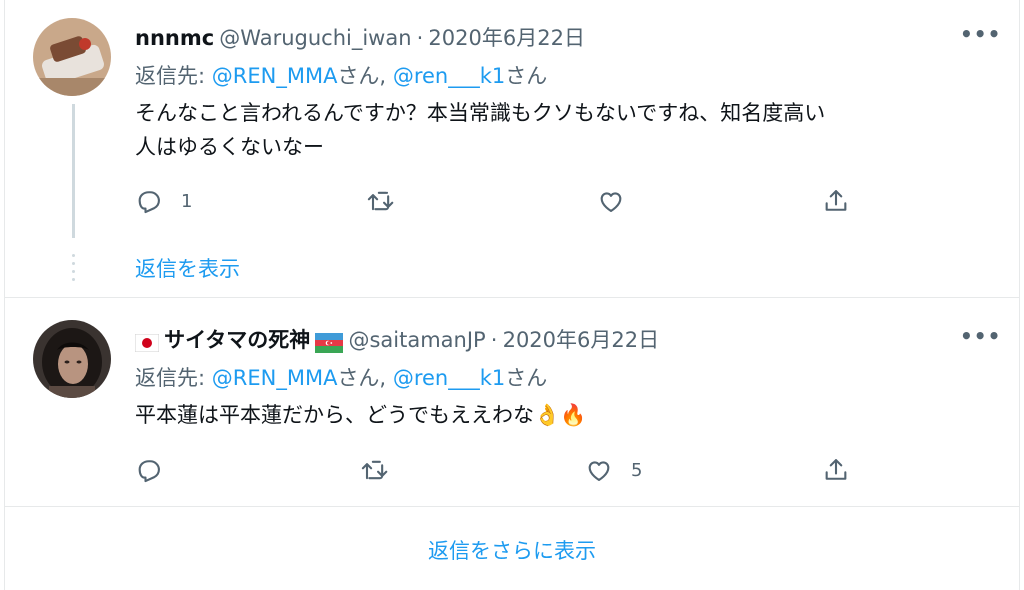 The width and height of the screenshot is (1024, 590). What do you see at coordinates (72, 359) in the screenshot?
I see `avatar-saitamanjp` at bounding box center [72, 359].